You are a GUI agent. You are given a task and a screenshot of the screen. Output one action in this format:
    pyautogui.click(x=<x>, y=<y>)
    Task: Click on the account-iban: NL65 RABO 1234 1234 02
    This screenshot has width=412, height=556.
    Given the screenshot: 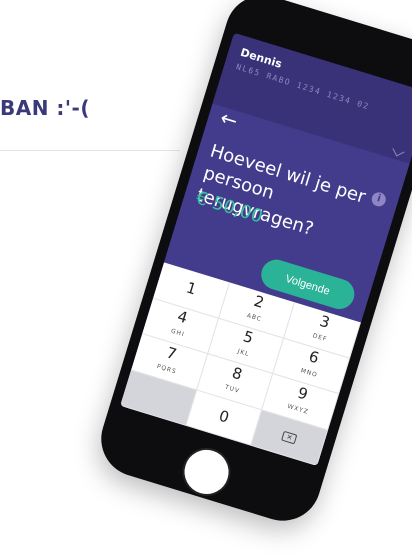 What is the action you would take?
    pyautogui.click(x=303, y=87)
    